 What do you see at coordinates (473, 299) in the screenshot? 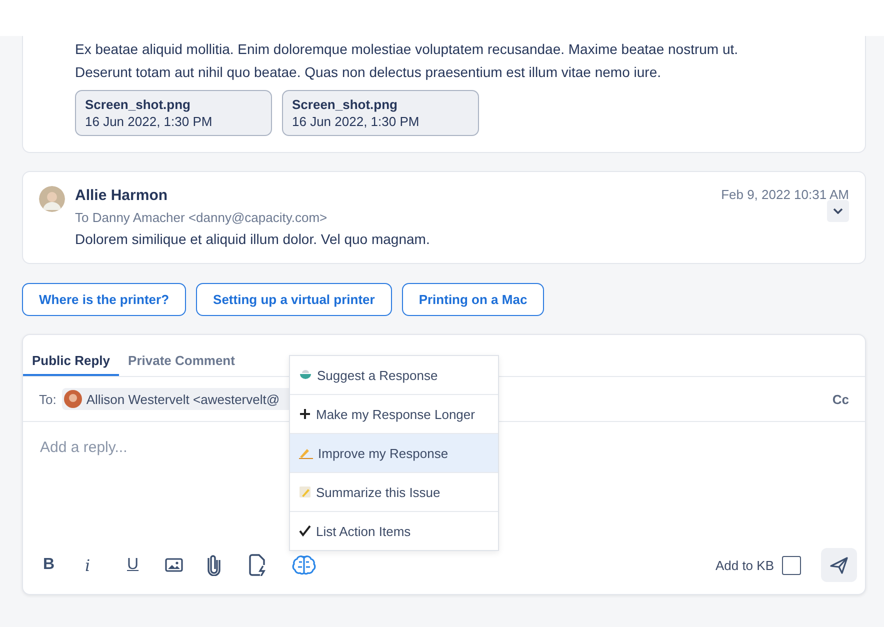
I see `suggestion-chip: Printing on a Mac` at bounding box center [473, 299].